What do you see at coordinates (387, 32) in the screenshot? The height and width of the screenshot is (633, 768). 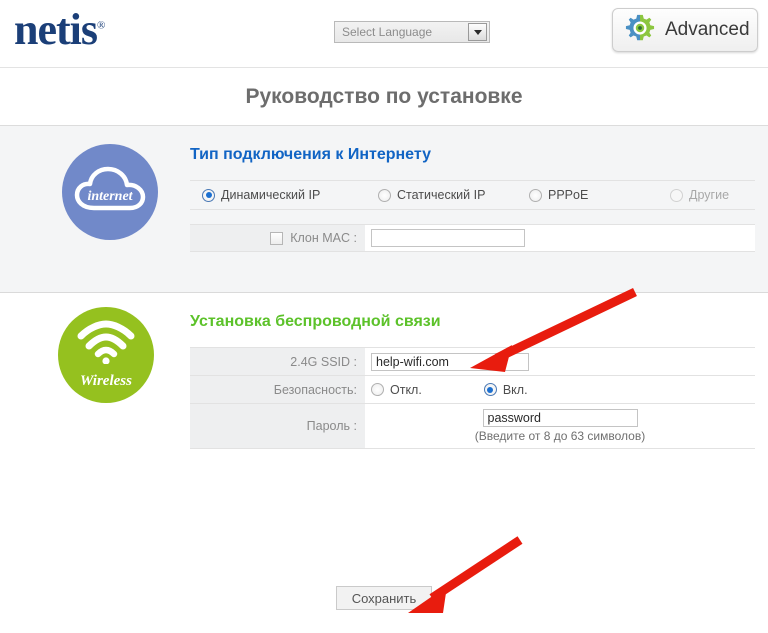 I see `language-select-value: Select Language` at bounding box center [387, 32].